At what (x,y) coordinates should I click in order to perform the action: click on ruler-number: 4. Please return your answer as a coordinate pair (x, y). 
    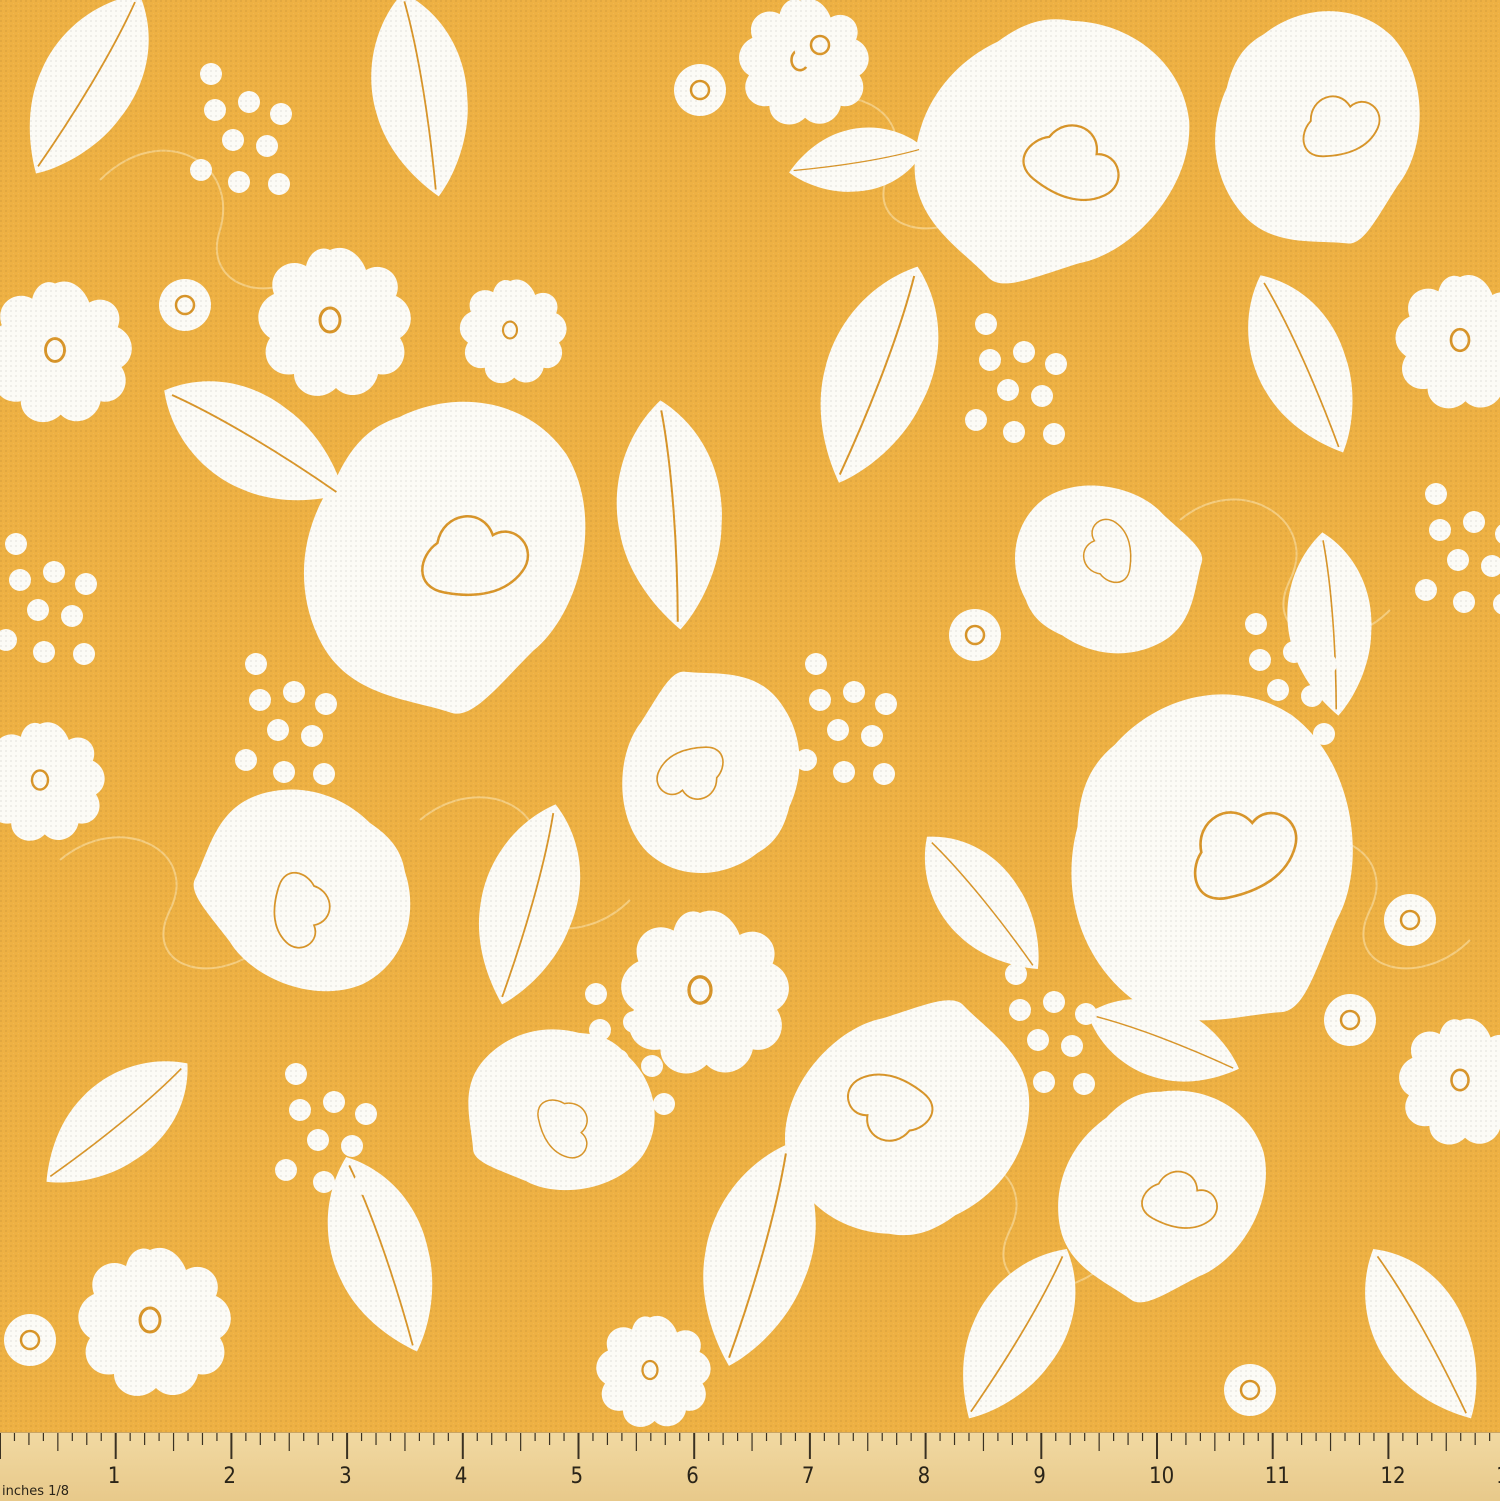
    Looking at the image, I should click on (461, 1476).